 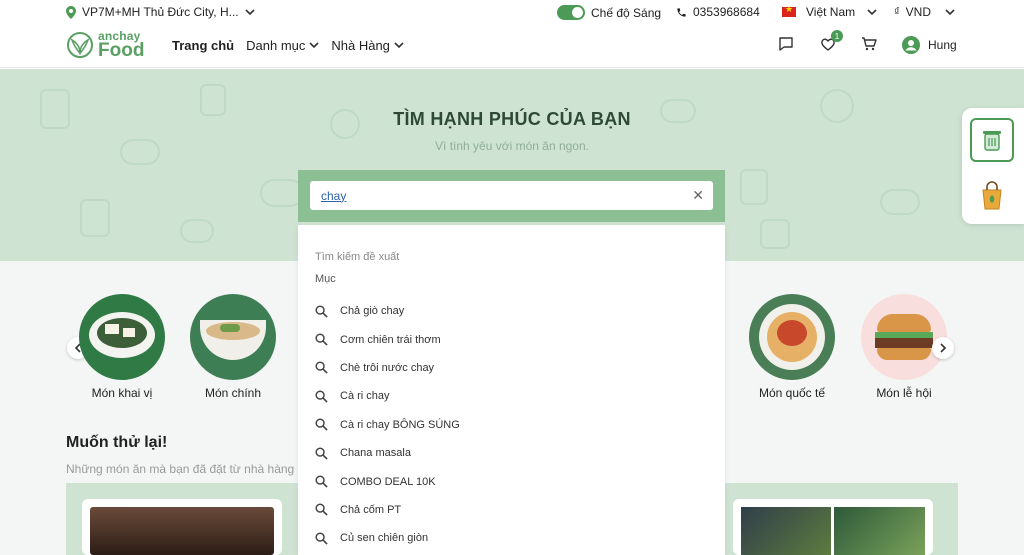 I want to click on search-container: chay ✕, so click(x=511, y=196).